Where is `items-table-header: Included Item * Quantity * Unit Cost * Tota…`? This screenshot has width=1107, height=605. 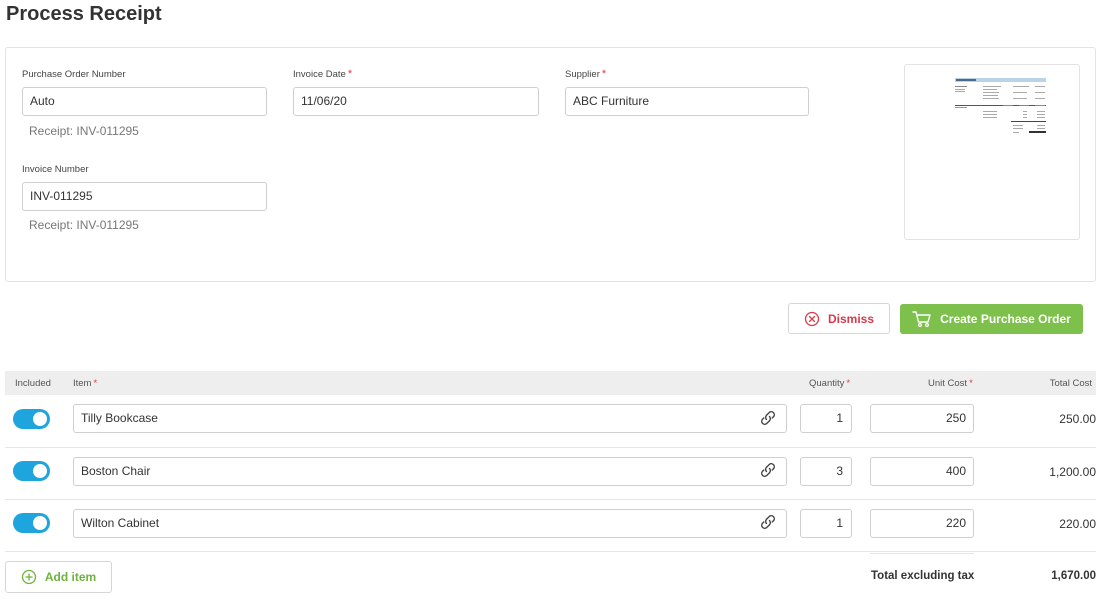
items-table-header: Included Item * Quantity * Unit Cost * Tota… is located at coordinates (550, 383).